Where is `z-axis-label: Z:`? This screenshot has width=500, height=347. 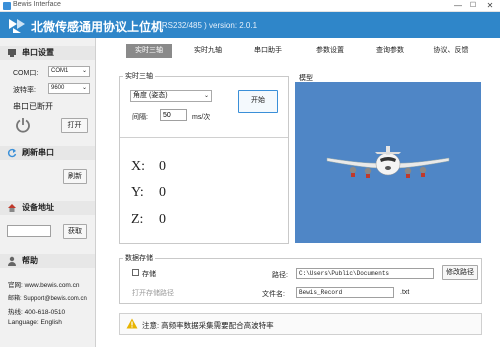 z-axis-label: Z: is located at coordinates (137, 219).